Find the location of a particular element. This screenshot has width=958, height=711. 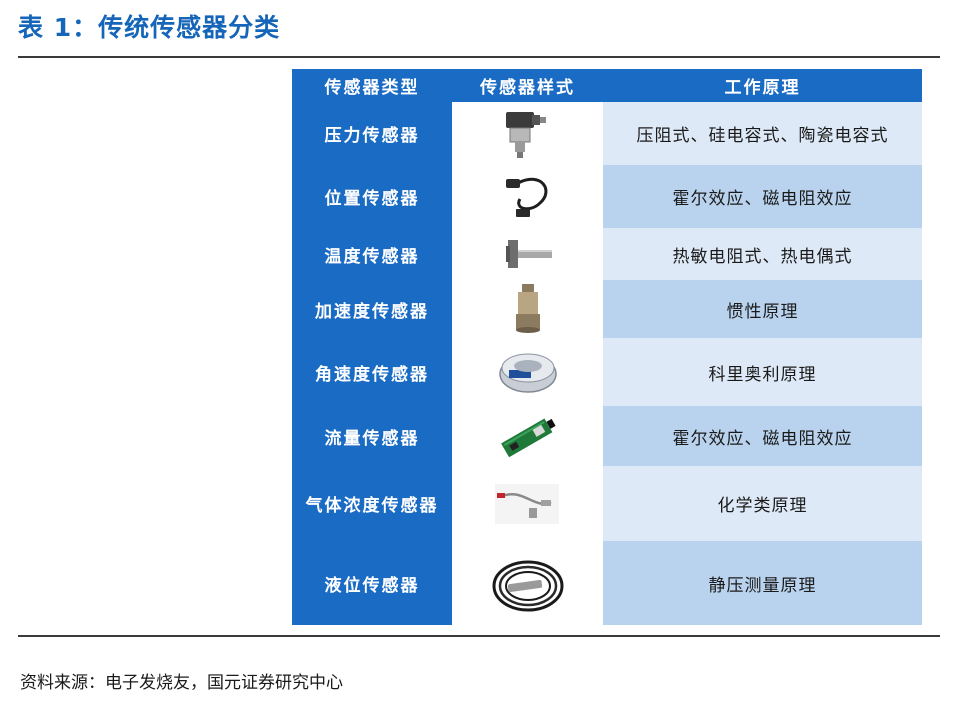

top-divider is located at coordinates (479, 57).